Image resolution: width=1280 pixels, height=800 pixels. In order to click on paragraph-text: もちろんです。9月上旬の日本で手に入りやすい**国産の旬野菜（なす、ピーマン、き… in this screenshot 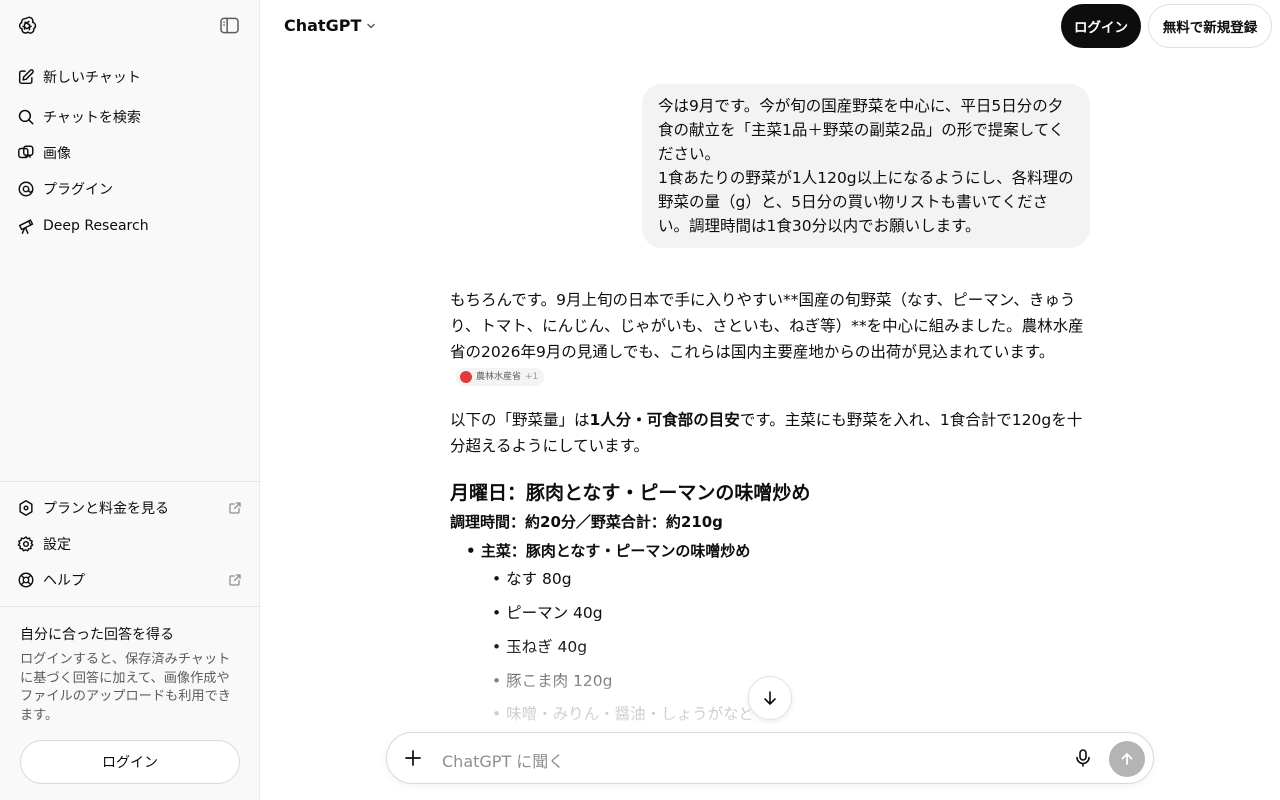, I will do `click(767, 326)`.